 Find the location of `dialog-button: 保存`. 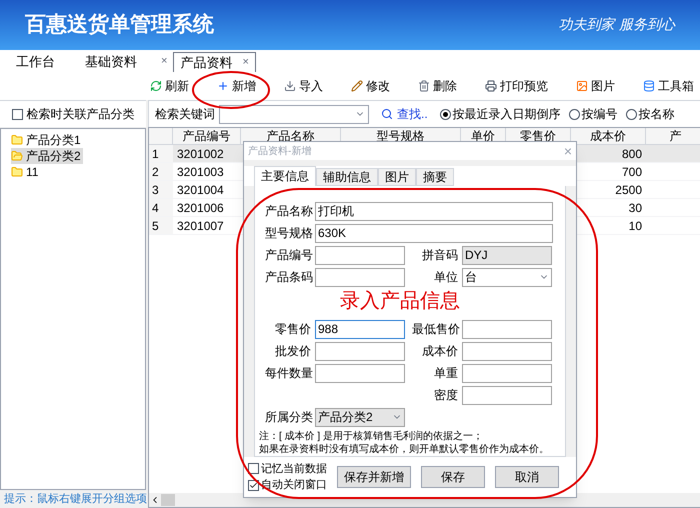

dialog-button: 保存 is located at coordinates (453, 477).